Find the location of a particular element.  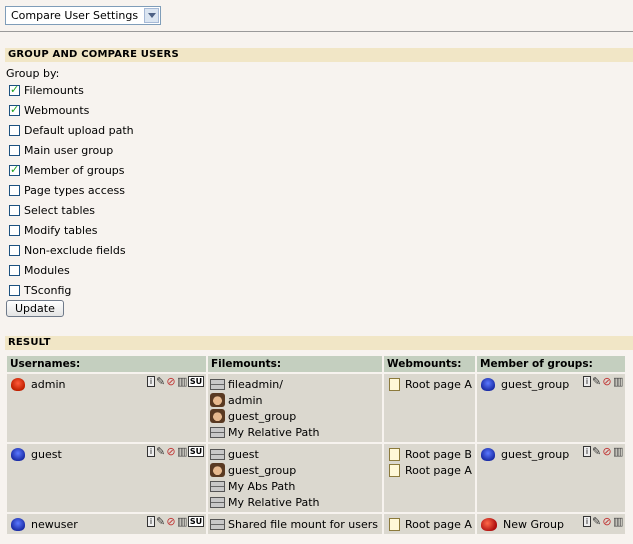

checkbox-filemounts is located at coordinates (14, 89).